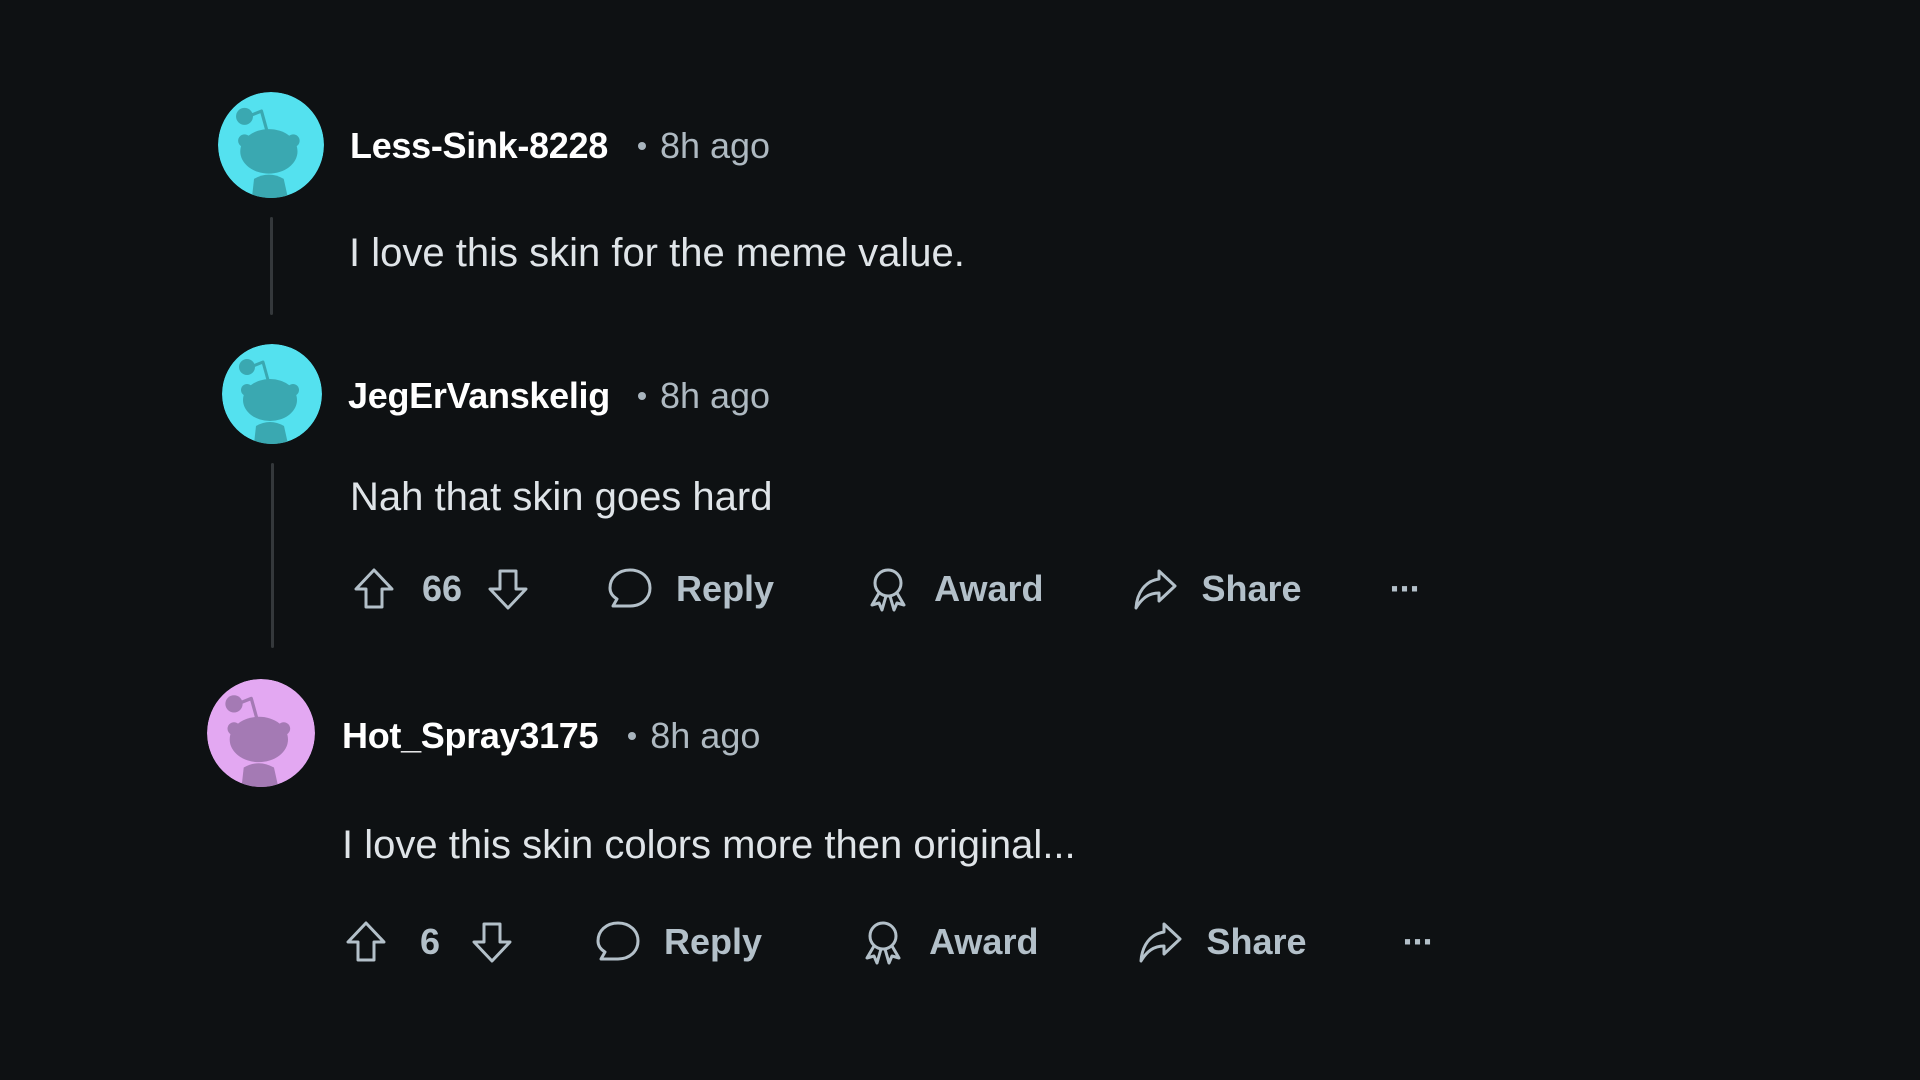  Describe the element at coordinates (479, 396) in the screenshot. I see `username: JegErVanskelig` at that location.